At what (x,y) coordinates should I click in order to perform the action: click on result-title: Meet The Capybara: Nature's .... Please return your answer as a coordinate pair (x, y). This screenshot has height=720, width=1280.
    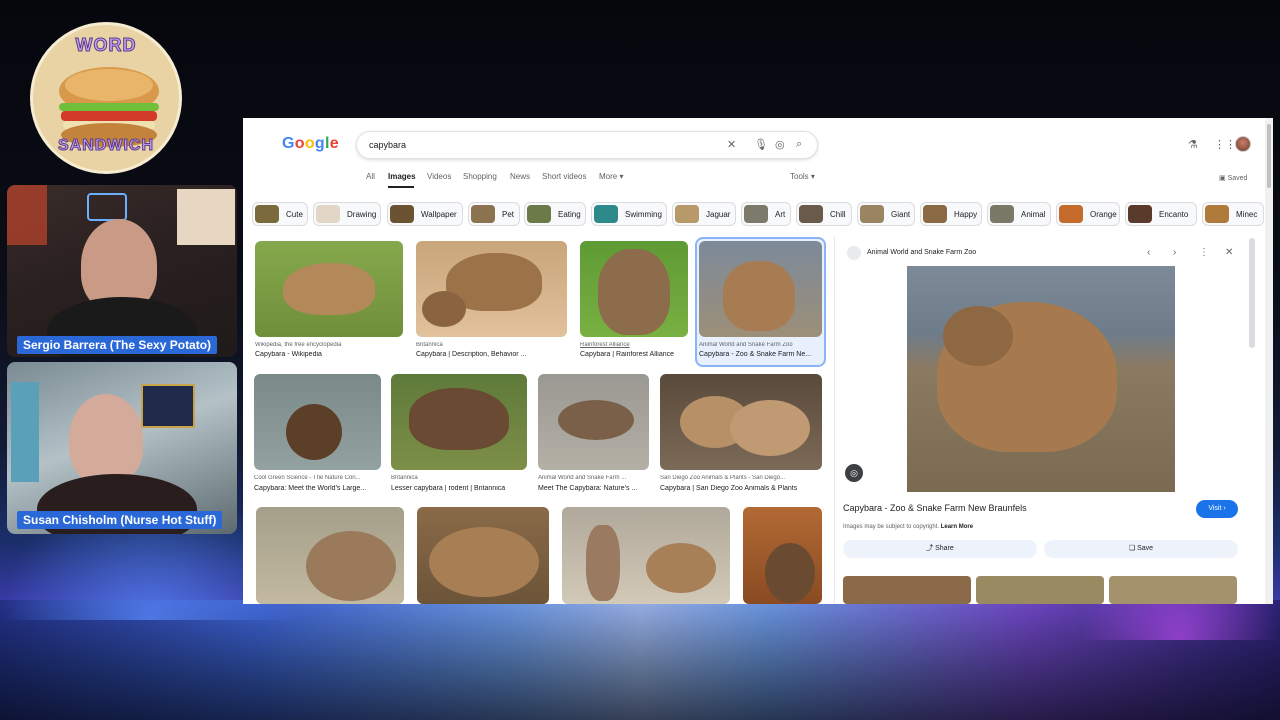
    Looking at the image, I should click on (593, 488).